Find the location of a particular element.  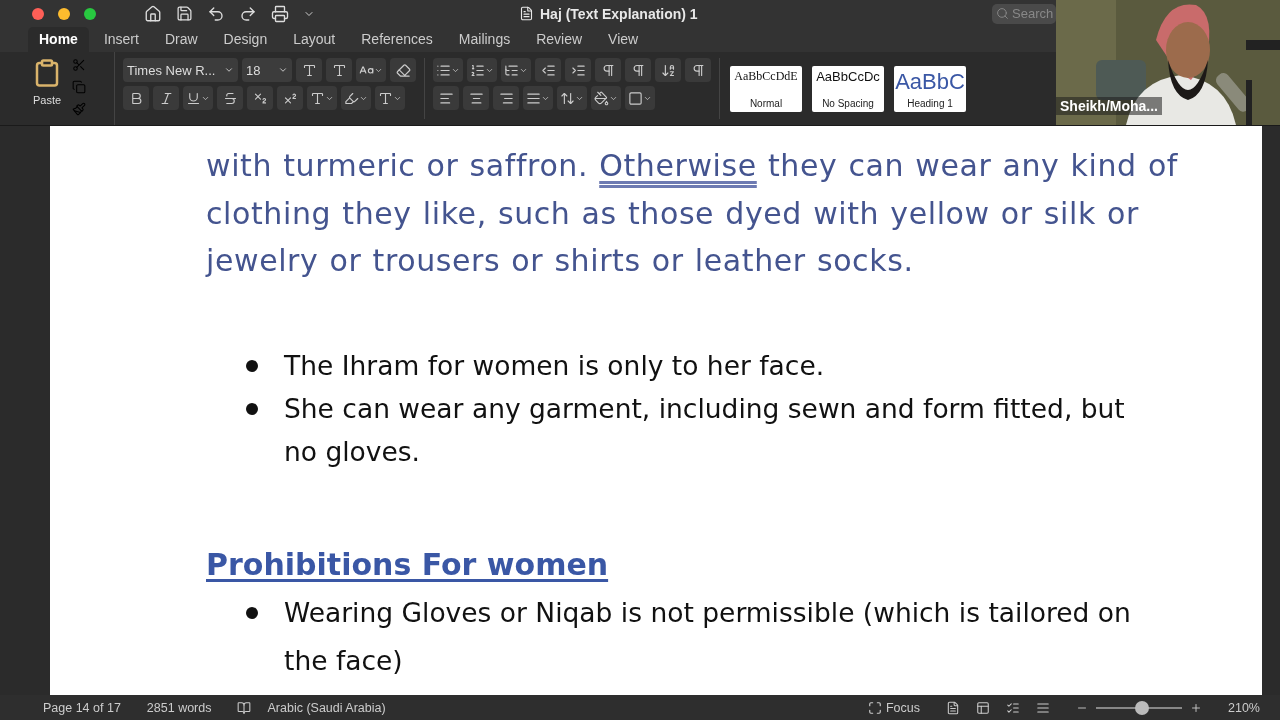

bullets-icon is located at coordinates (443, 70).